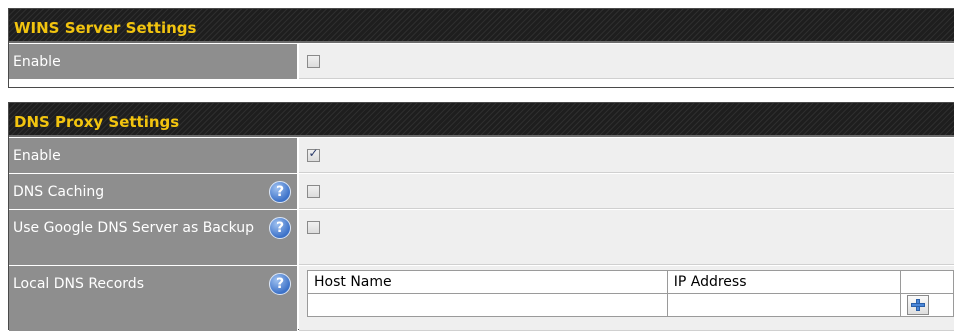 The height and width of the screenshot is (331, 954). I want to click on dns-enable-checkbox: ✓, so click(313, 154).